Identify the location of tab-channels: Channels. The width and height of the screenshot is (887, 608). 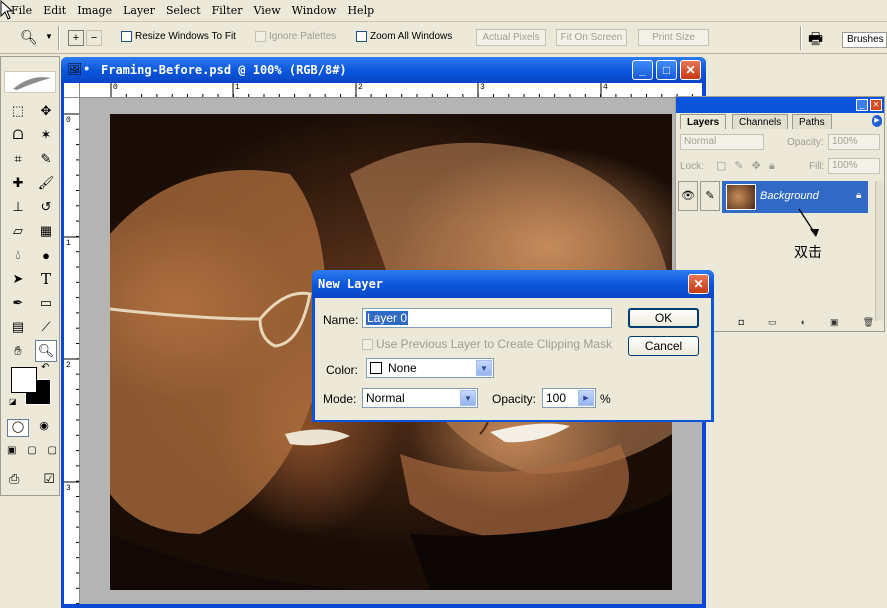
(760, 121).